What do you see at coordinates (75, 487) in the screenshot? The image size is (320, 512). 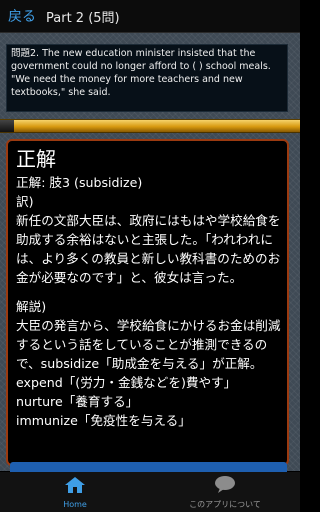 I see `home-icon` at bounding box center [75, 487].